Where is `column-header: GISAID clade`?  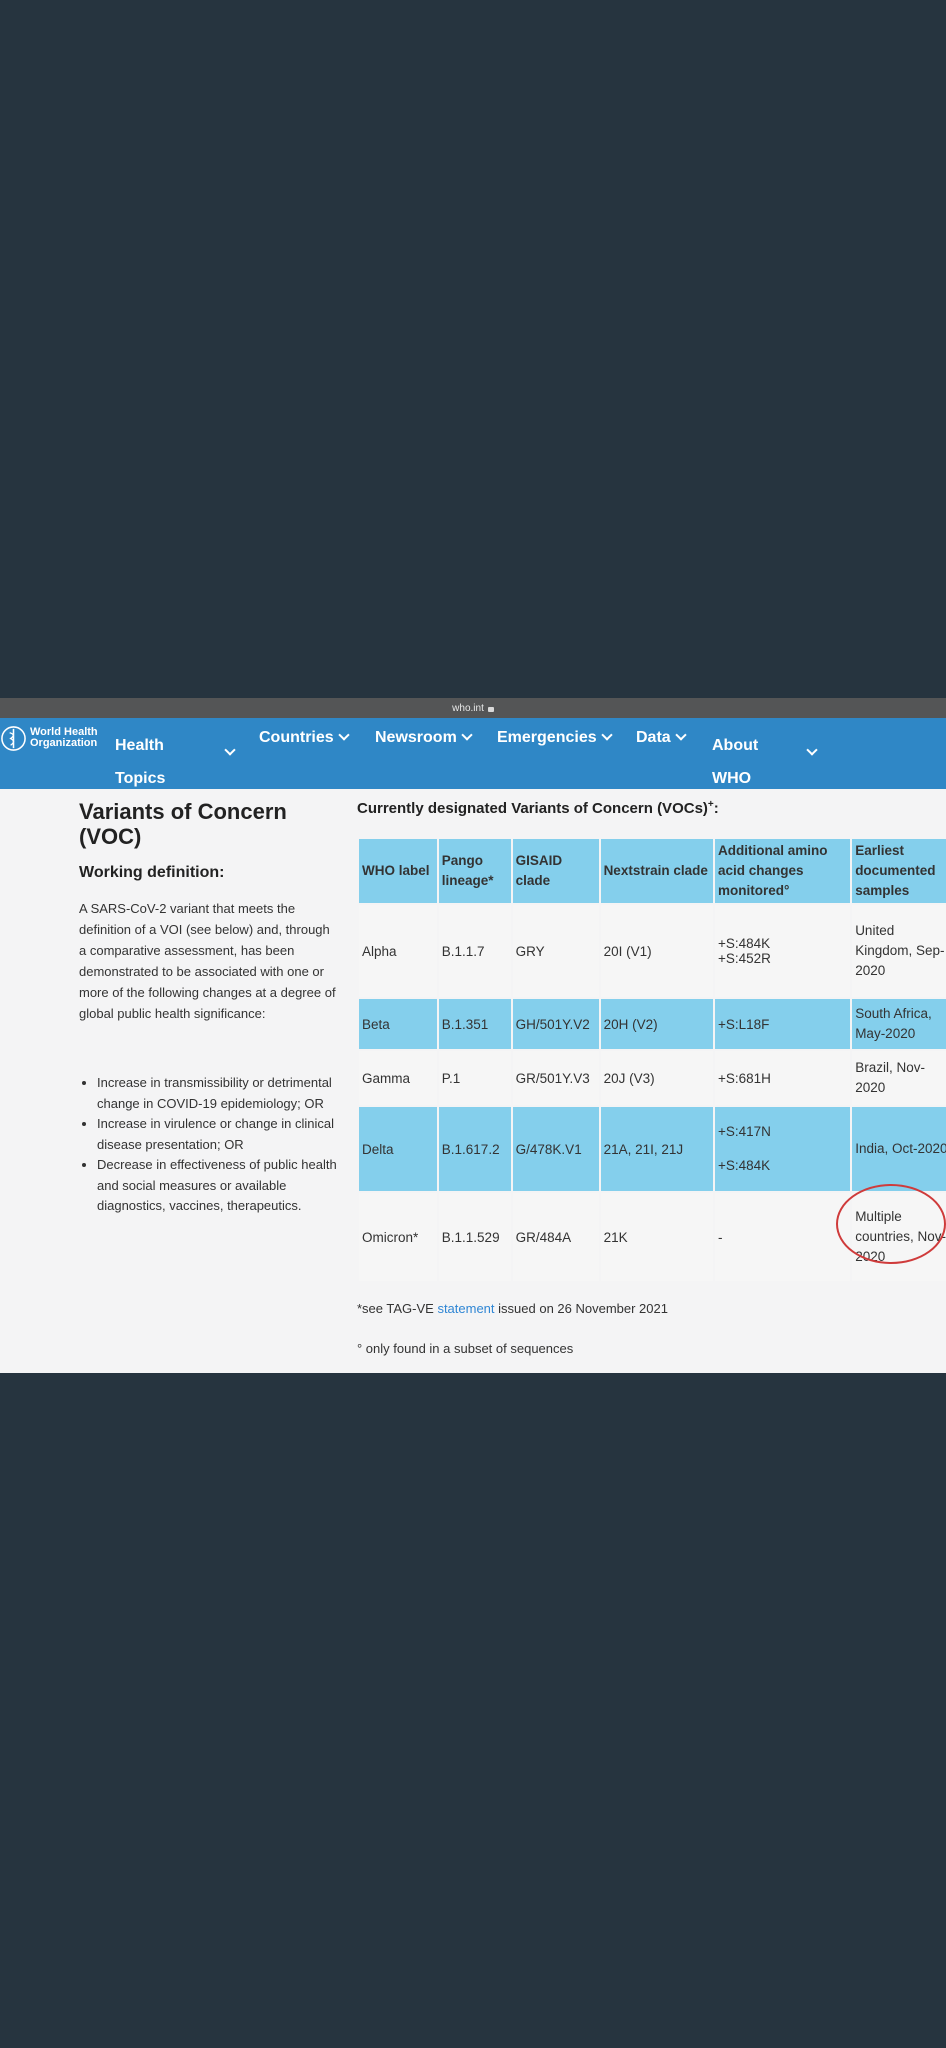
column-header: GISAID clade is located at coordinates (555, 871).